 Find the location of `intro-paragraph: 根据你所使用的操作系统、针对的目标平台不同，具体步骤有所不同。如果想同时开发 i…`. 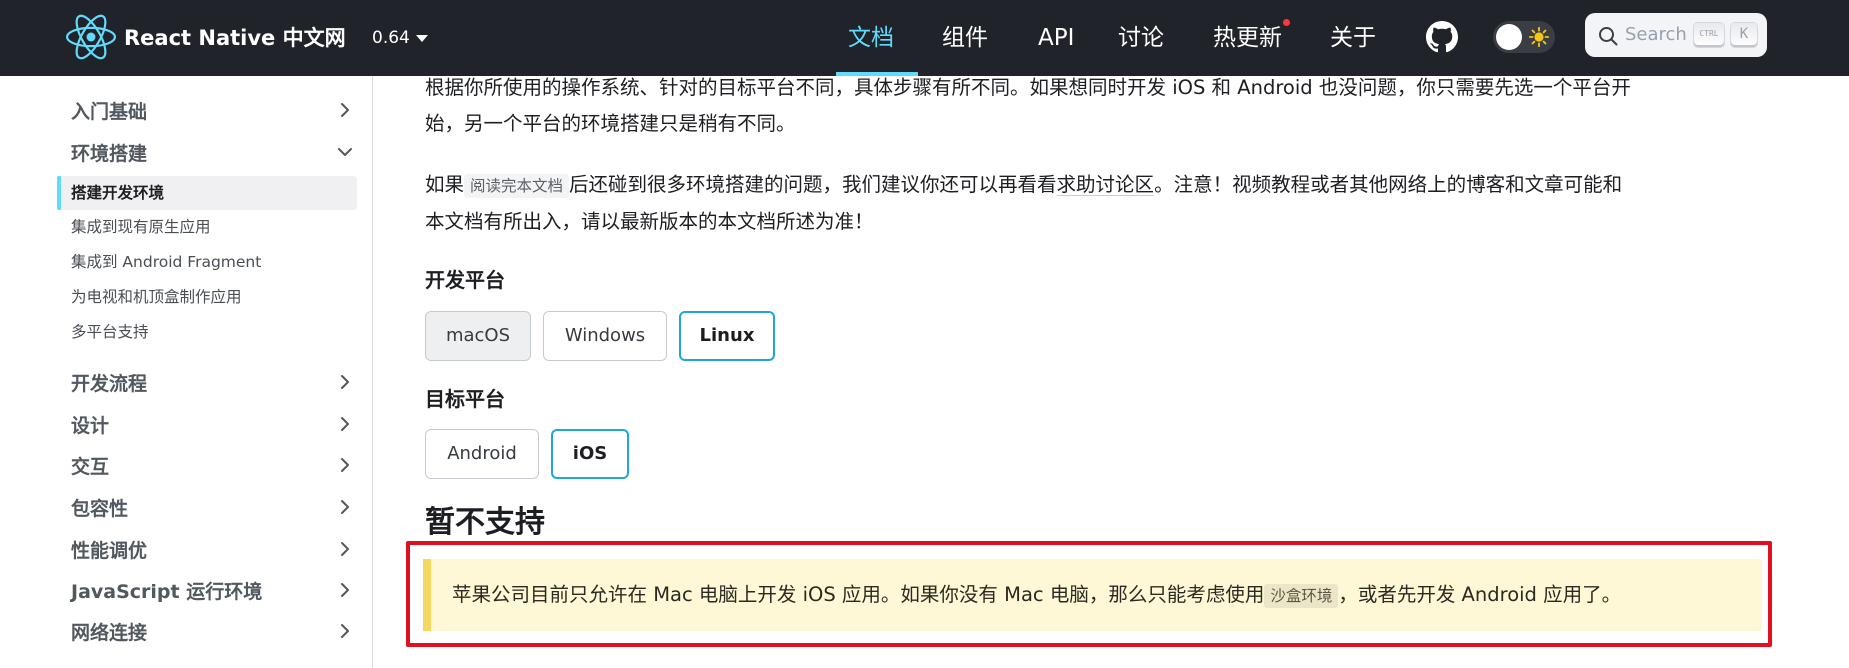

intro-paragraph: 根据你所使用的操作系统、针对的目标平台不同，具体步骤有所不同。如果想同时开发 i… is located at coordinates (1090, 109).